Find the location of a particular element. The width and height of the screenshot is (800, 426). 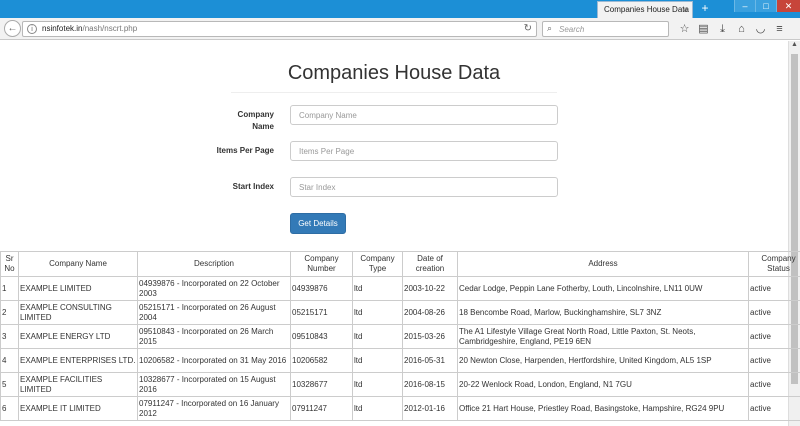

cell-company-name: EXAMPLE FACILITIES LIMITED is located at coordinates (78, 384).